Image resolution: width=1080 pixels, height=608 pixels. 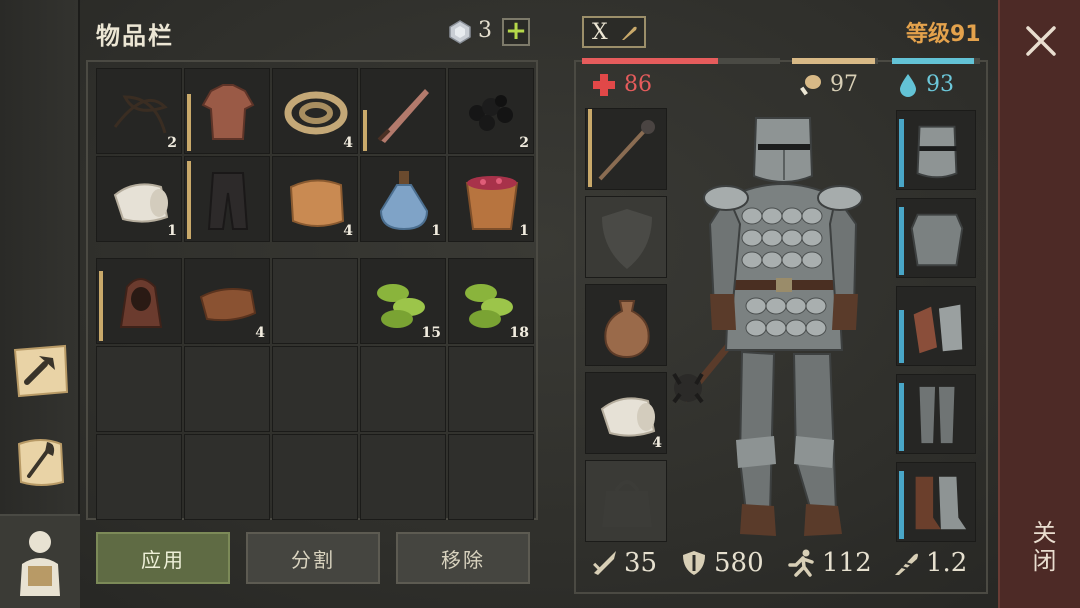 I want to click on leg-armor-icon, so click(x=937, y=415).